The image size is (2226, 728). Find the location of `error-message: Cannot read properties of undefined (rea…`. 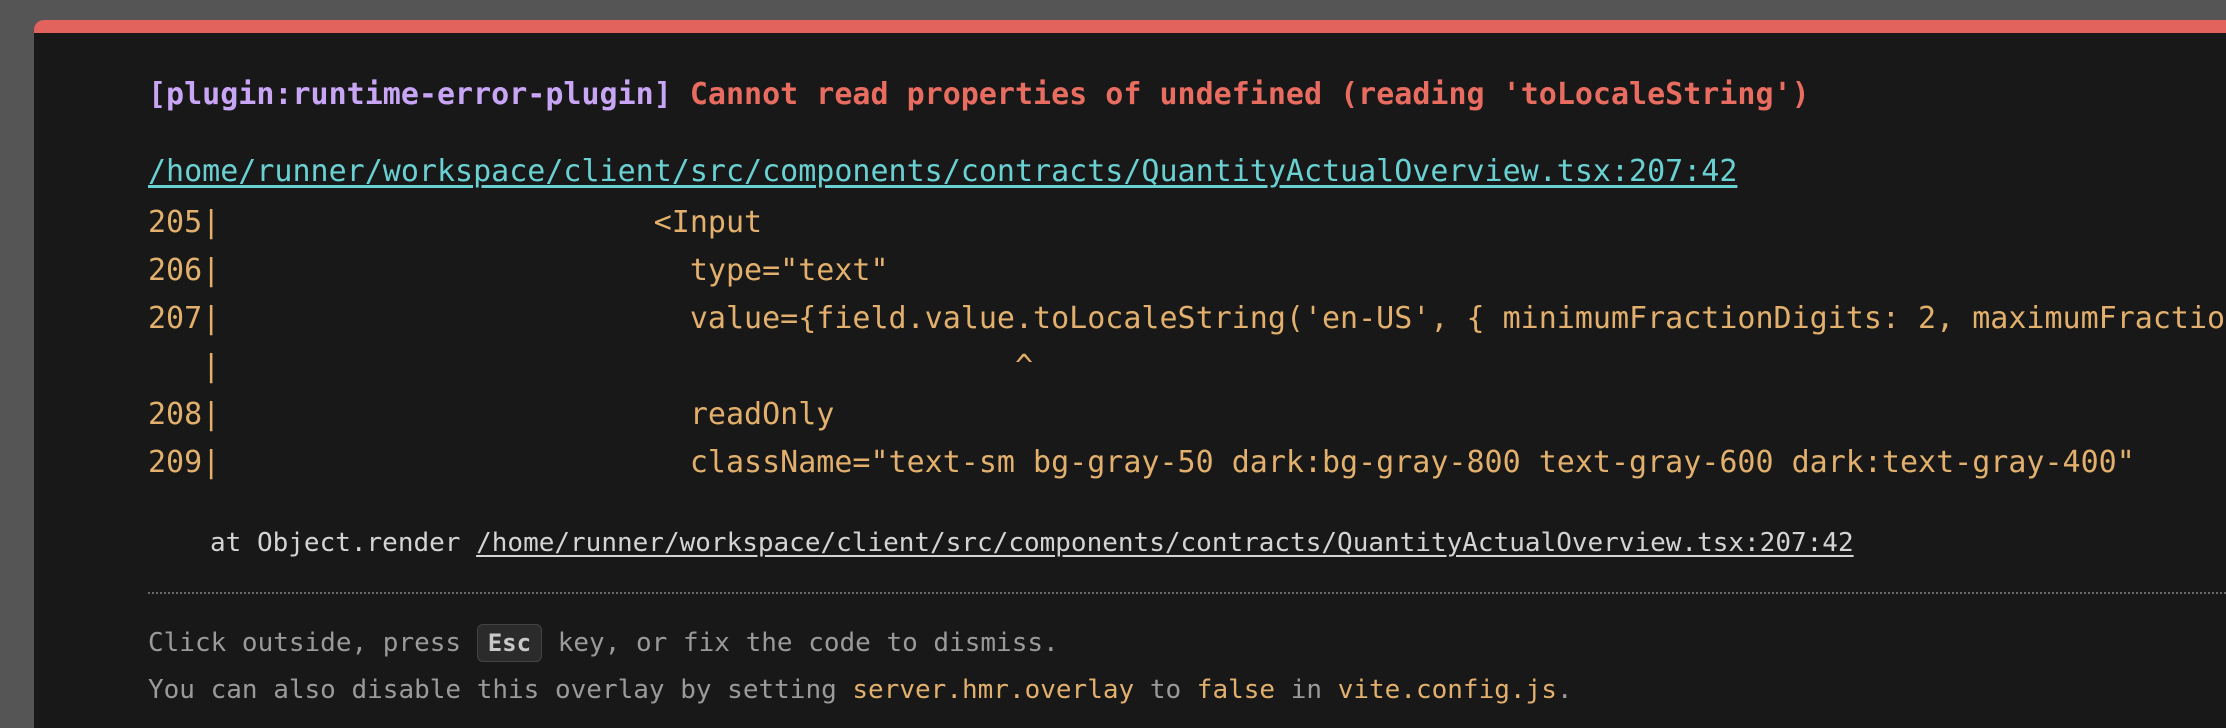

error-message: Cannot read properties of undefined (rea… is located at coordinates (1249, 94).